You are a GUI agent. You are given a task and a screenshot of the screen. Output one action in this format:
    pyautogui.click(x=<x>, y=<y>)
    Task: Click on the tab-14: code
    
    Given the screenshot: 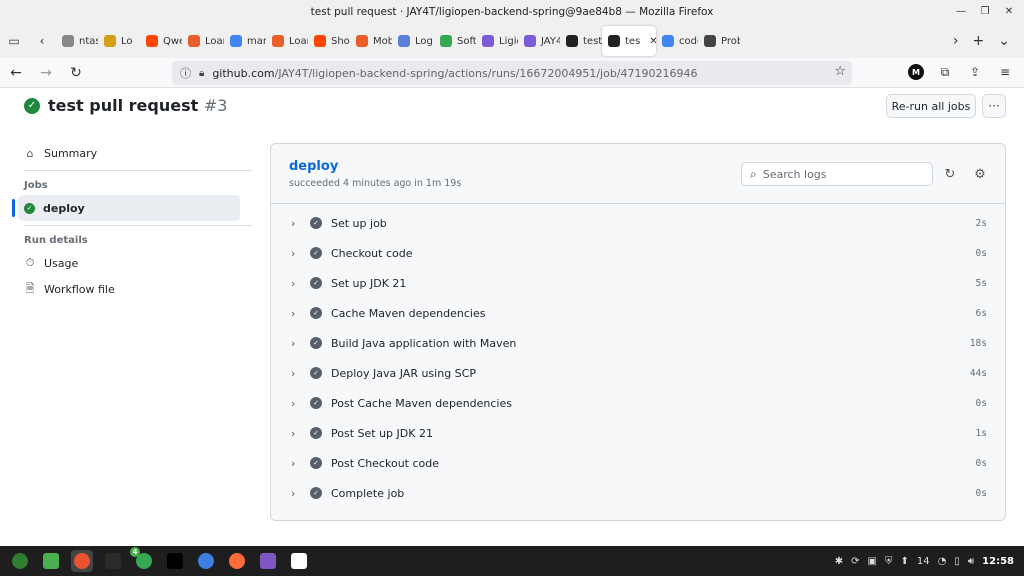 What is the action you would take?
    pyautogui.click(x=677, y=41)
    